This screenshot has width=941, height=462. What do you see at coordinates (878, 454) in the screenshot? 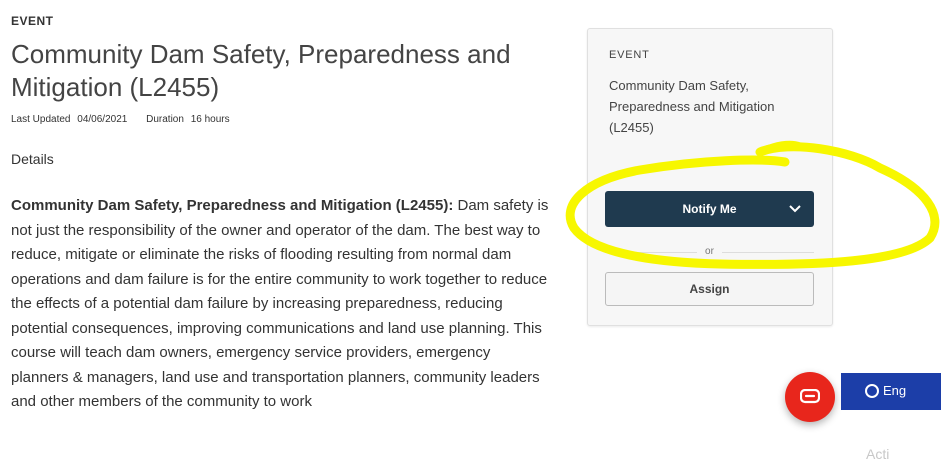
I see `faint-overlay-text: Acti` at bounding box center [878, 454].